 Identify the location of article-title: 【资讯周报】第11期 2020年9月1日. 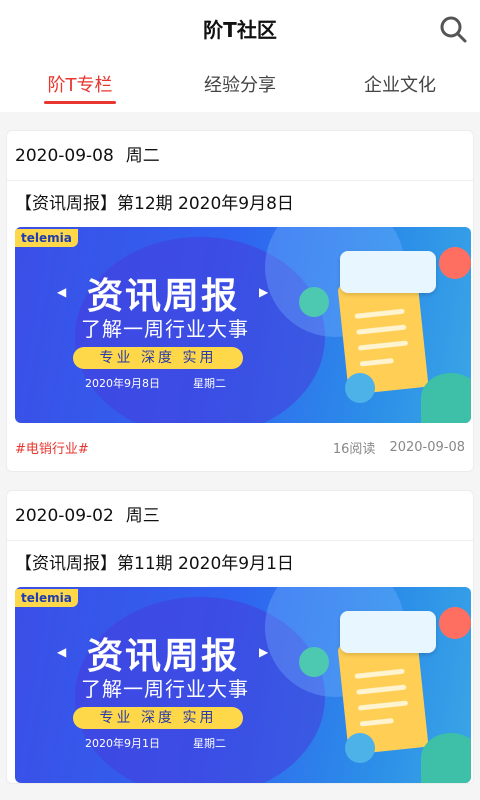
(240, 564).